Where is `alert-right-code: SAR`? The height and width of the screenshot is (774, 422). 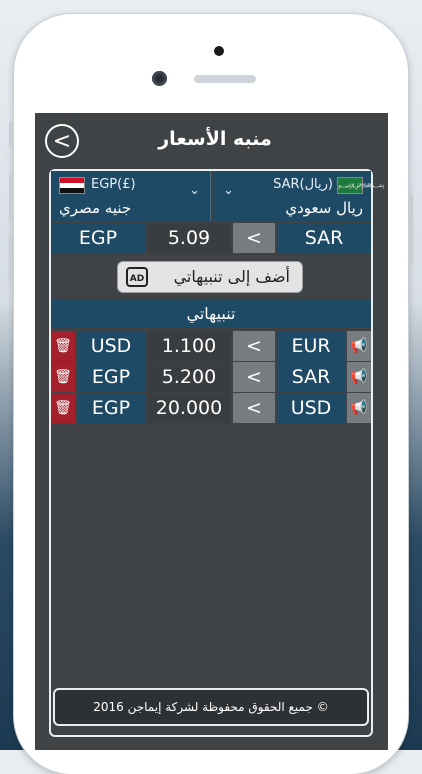 alert-right-code: SAR is located at coordinates (311, 377).